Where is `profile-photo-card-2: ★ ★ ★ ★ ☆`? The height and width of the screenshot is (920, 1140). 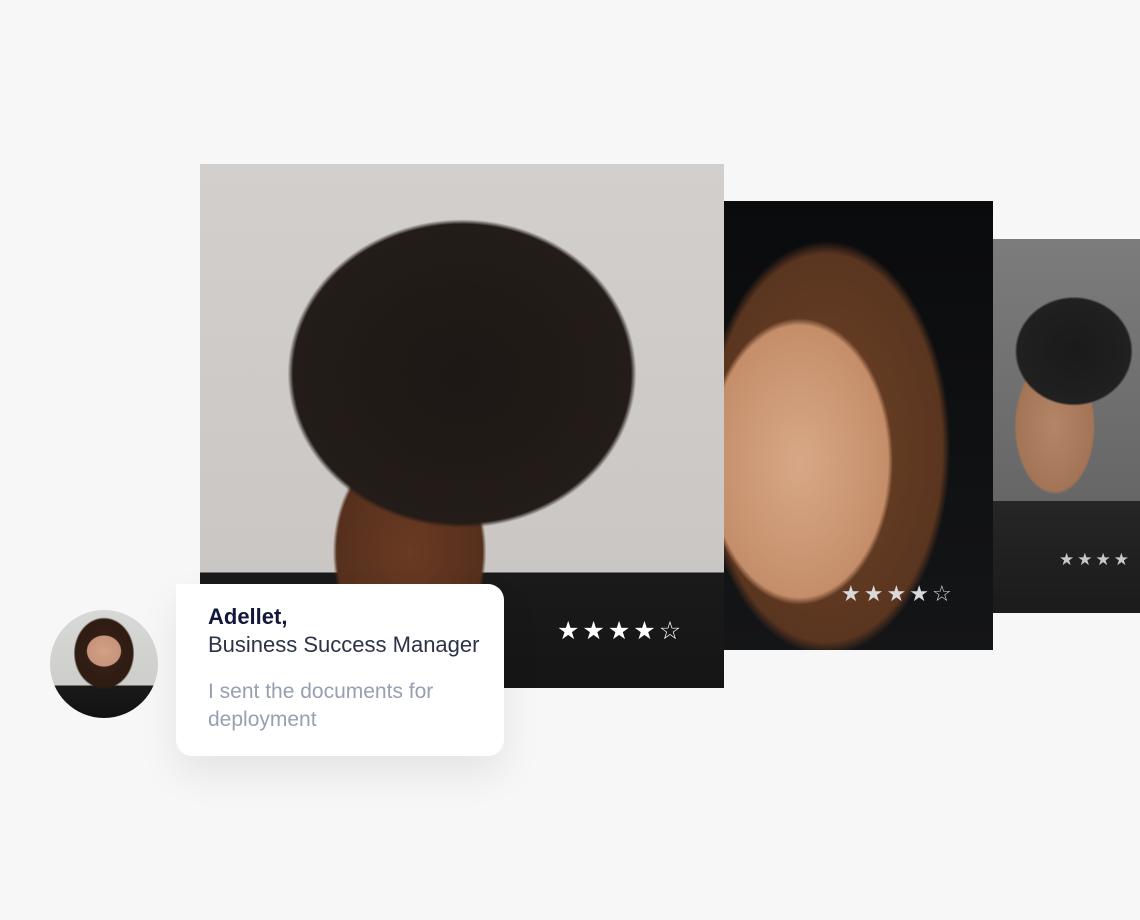
profile-photo-card-2: ★ ★ ★ ★ ☆ is located at coordinates (858, 425).